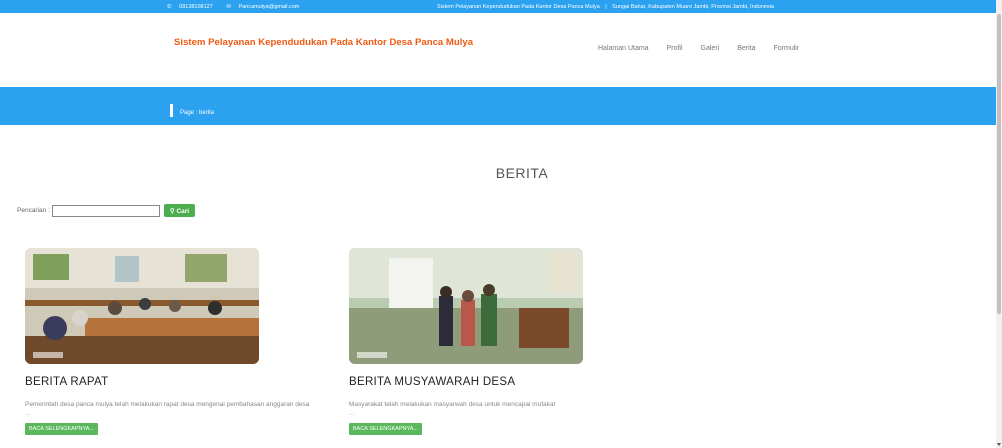  What do you see at coordinates (623, 48) in the screenshot?
I see `menu-item-halaman-utama: Halaman Utama` at bounding box center [623, 48].